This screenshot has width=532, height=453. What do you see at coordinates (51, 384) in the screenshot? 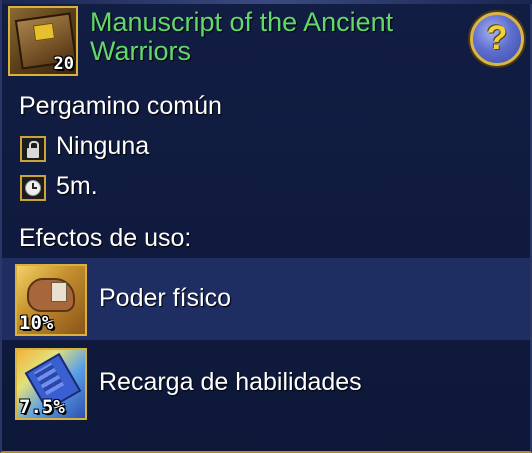
I see `skill-cooldown-icon: 7.5%` at bounding box center [51, 384].